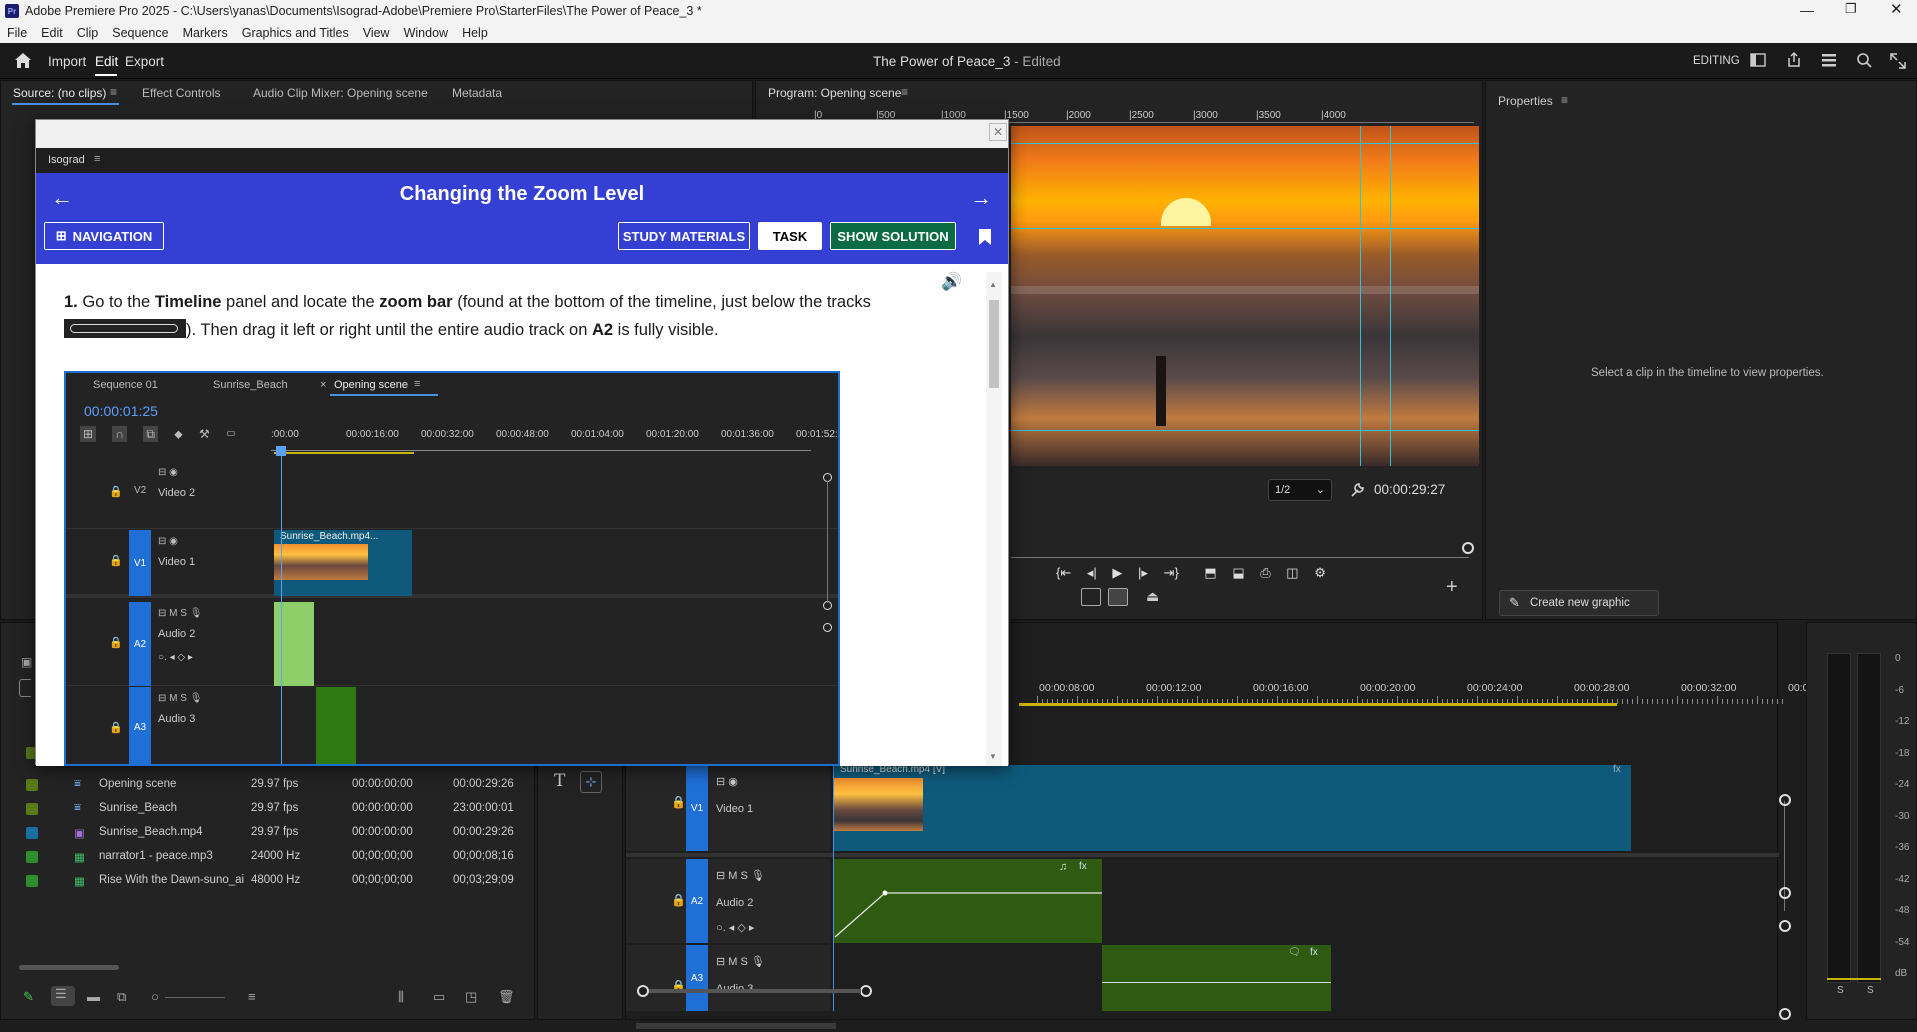 Image resolution: width=1917 pixels, height=1032 pixels. Describe the element at coordinates (376, 33) in the screenshot. I see `menu-view: View` at that location.